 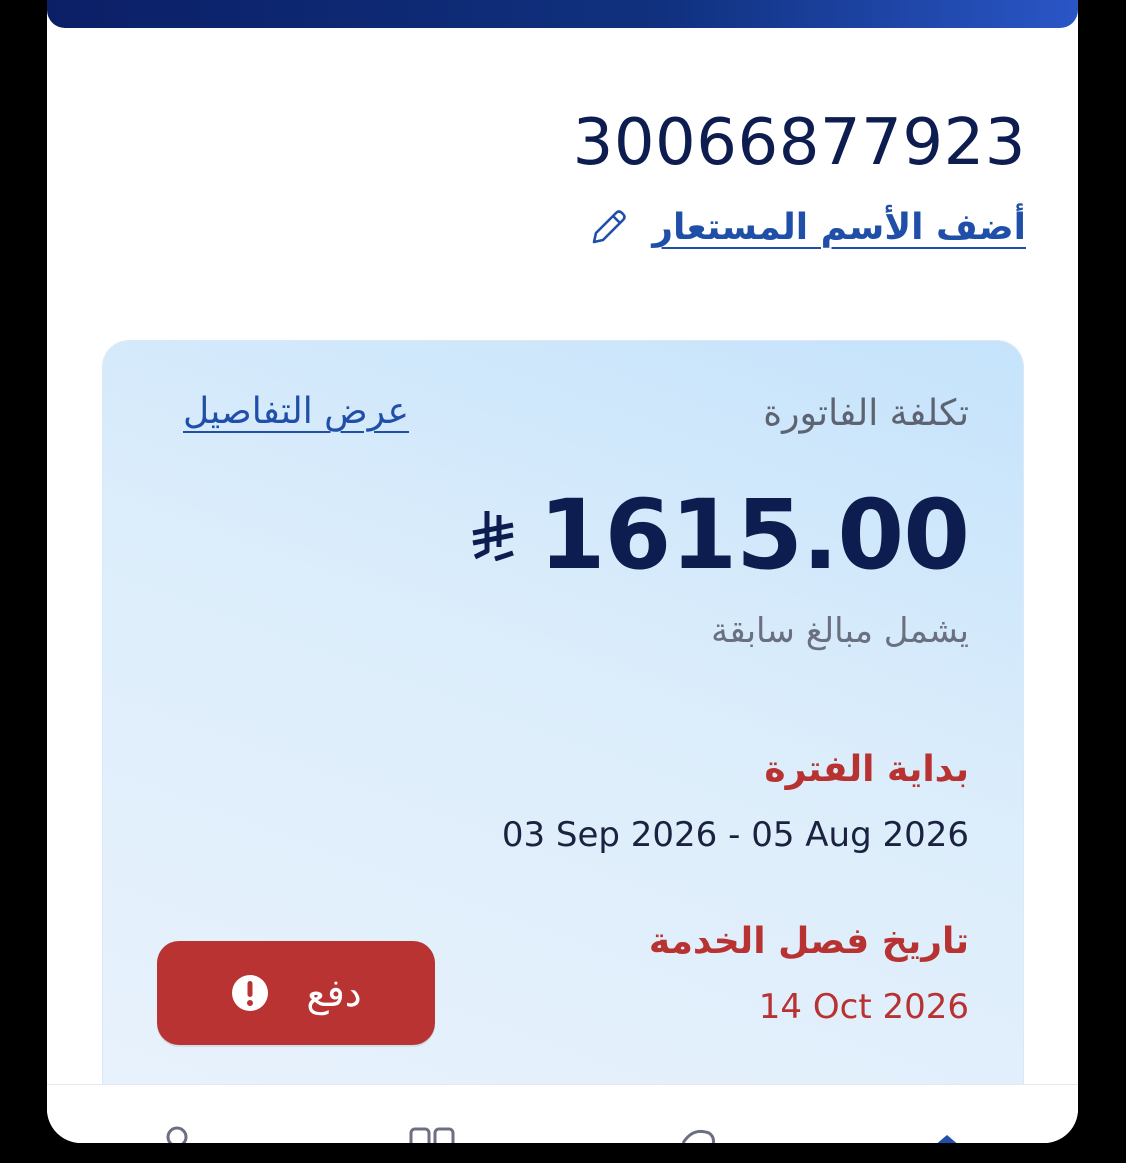 What do you see at coordinates (735, 835) in the screenshot?
I see `period-value: 03 Sep 2026 - 05 Aug 2026` at bounding box center [735, 835].